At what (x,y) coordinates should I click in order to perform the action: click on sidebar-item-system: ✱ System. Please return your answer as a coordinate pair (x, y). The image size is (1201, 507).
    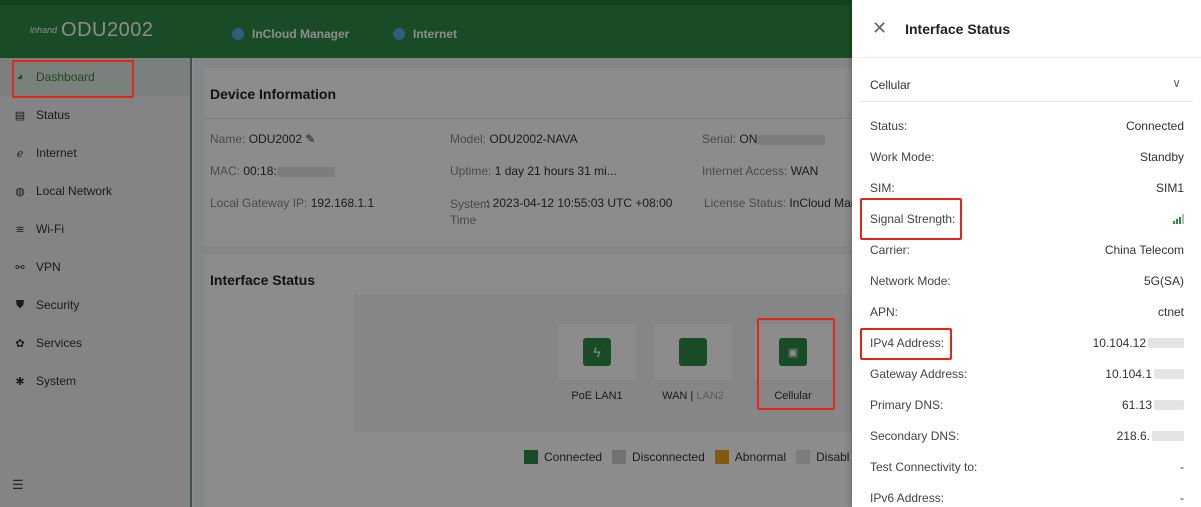
    Looking at the image, I should click on (95, 381).